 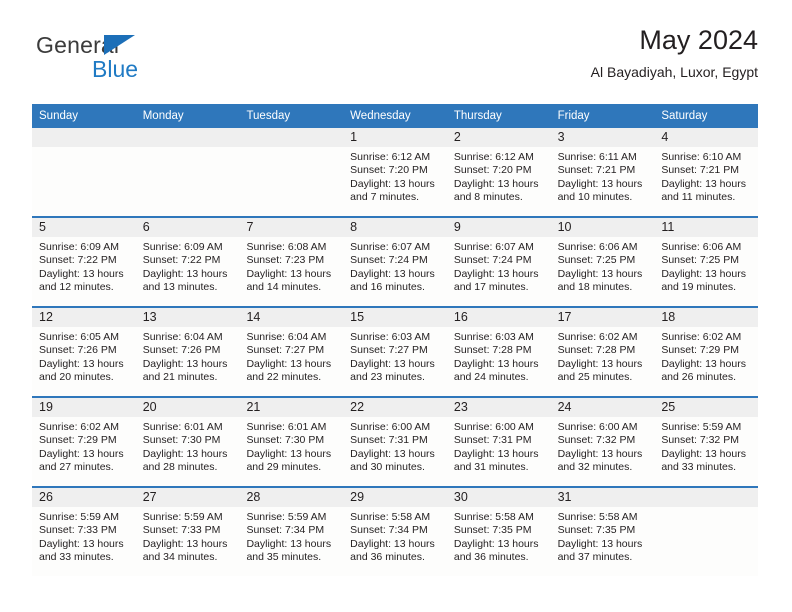 What do you see at coordinates (187, 137) in the screenshot?
I see `day-number` at bounding box center [187, 137].